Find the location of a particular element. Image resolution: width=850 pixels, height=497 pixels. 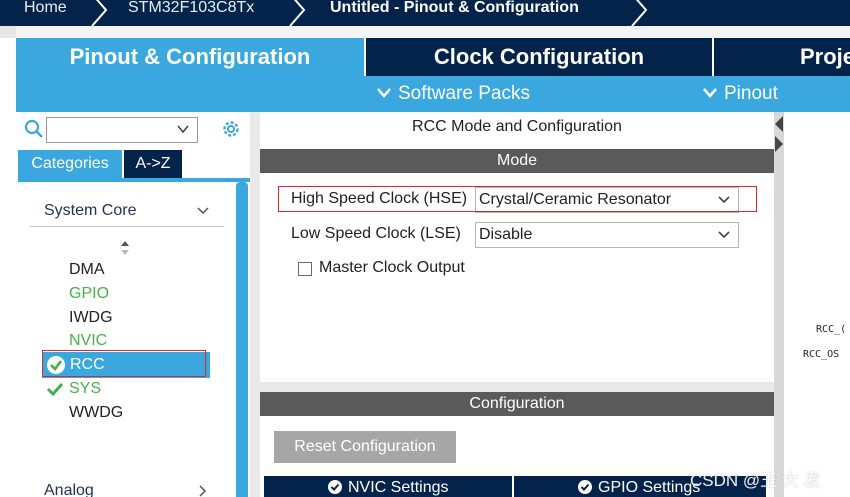

mode-header: Mode is located at coordinates (517, 161).